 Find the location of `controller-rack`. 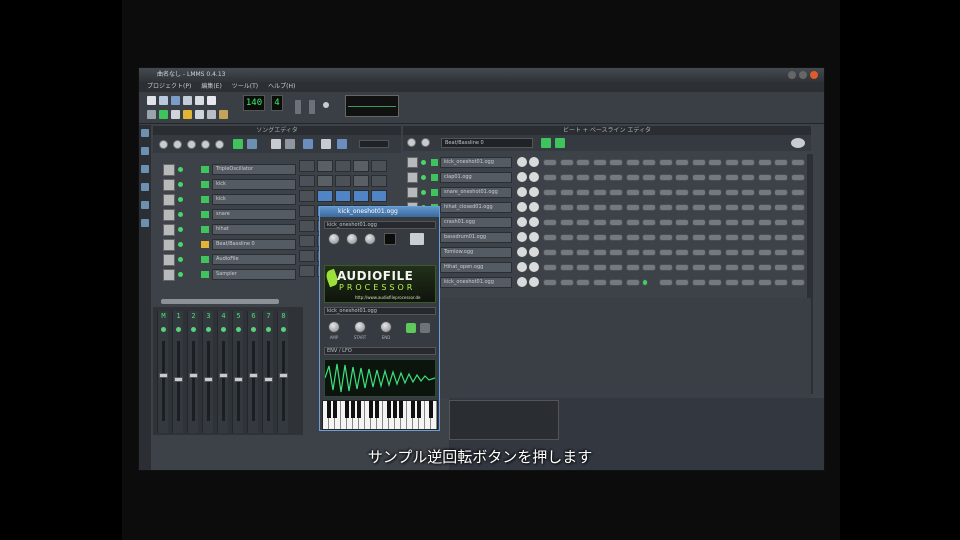

controller-rack is located at coordinates (504, 420).